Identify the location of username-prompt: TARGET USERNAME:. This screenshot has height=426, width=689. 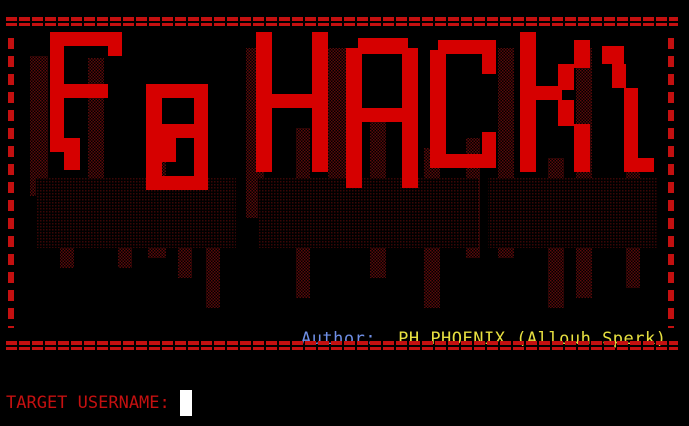
(99, 403).